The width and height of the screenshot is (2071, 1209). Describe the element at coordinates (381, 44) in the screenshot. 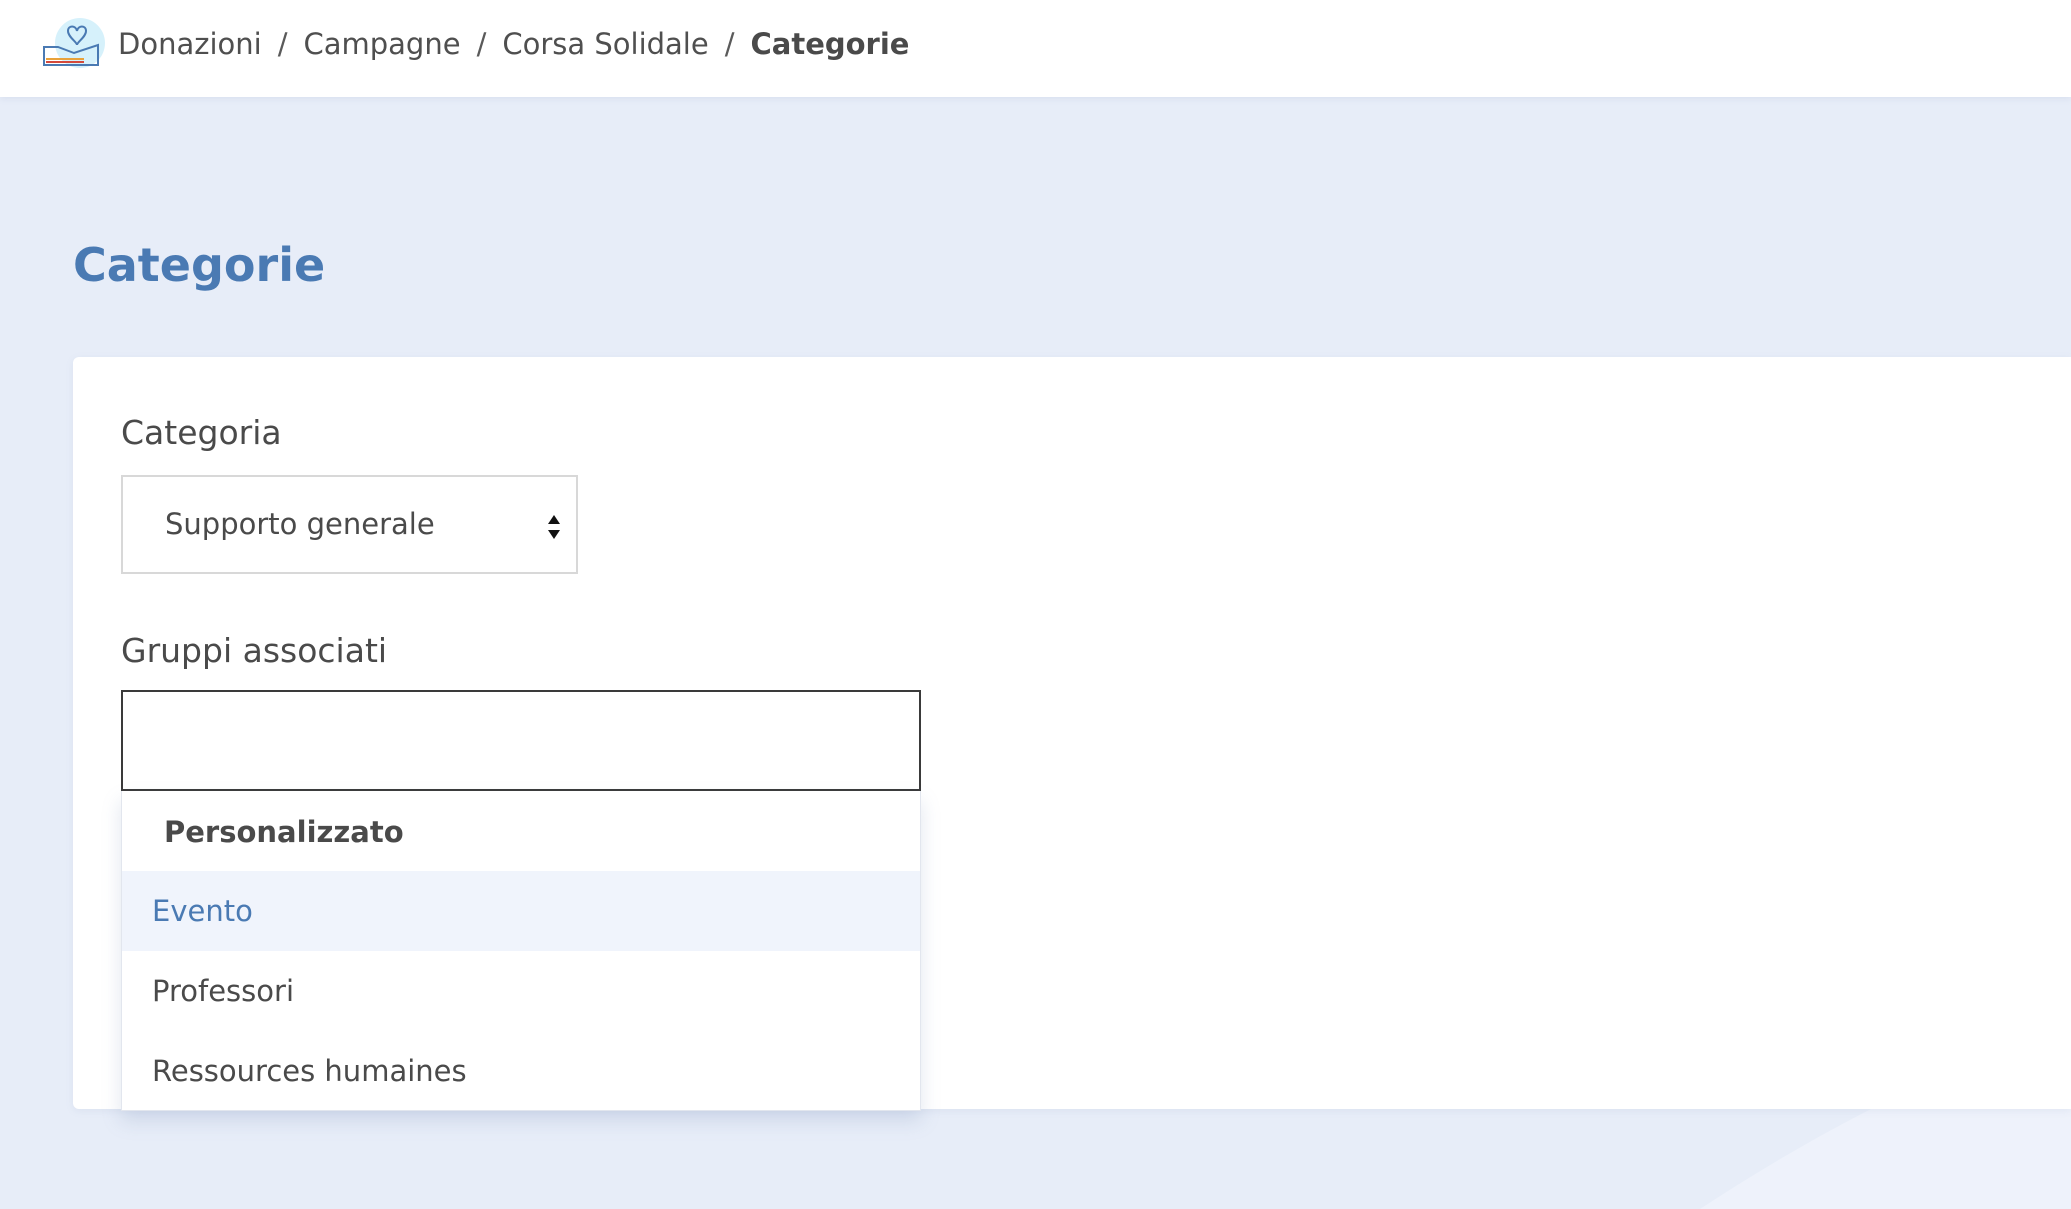

I see `breadcrumb-campagne: Campagne` at that location.